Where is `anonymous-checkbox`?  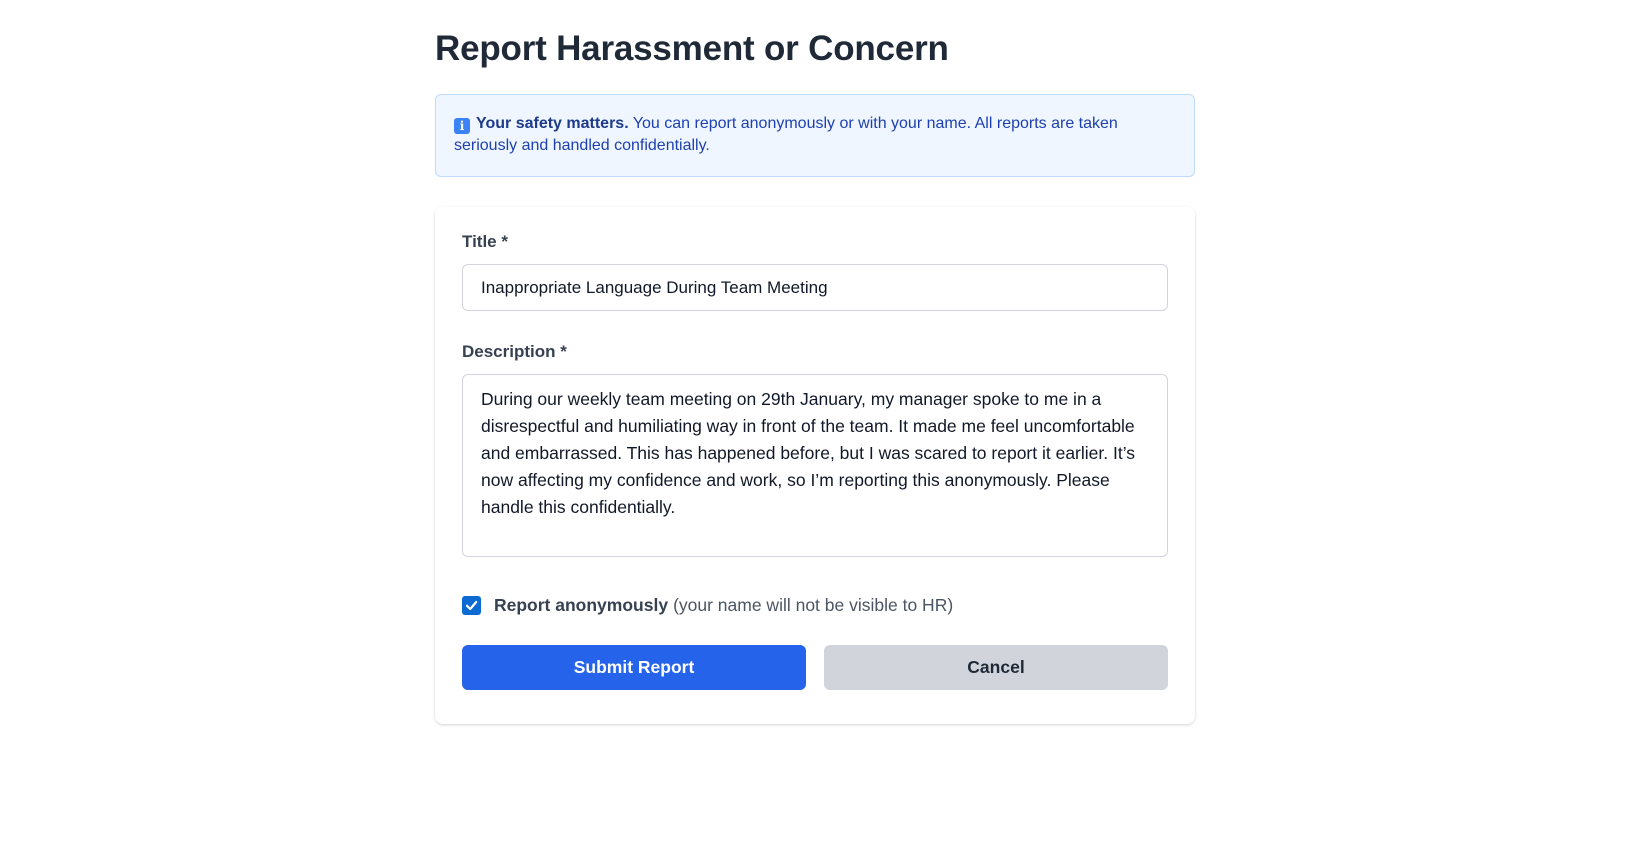 anonymous-checkbox is located at coordinates (471, 605).